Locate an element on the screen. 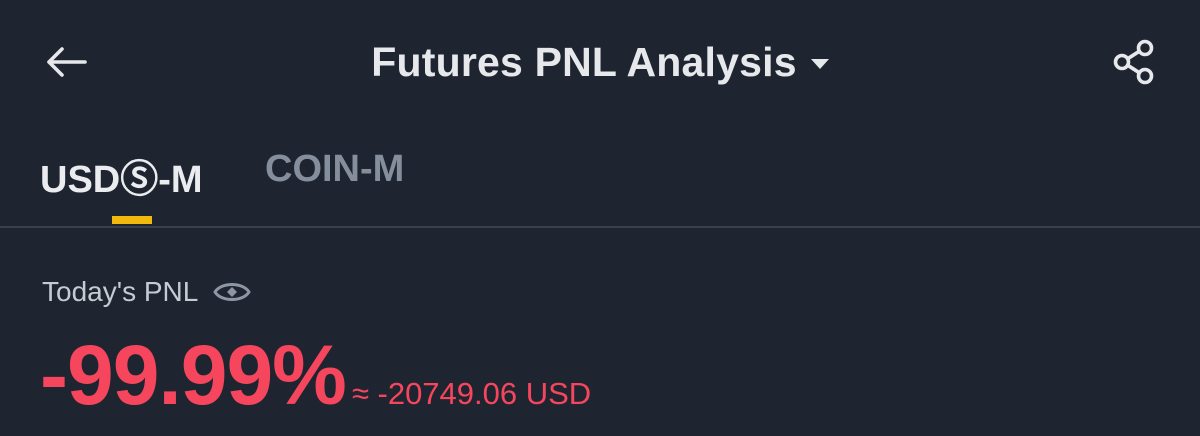  share-icon is located at coordinates (1133, 62).